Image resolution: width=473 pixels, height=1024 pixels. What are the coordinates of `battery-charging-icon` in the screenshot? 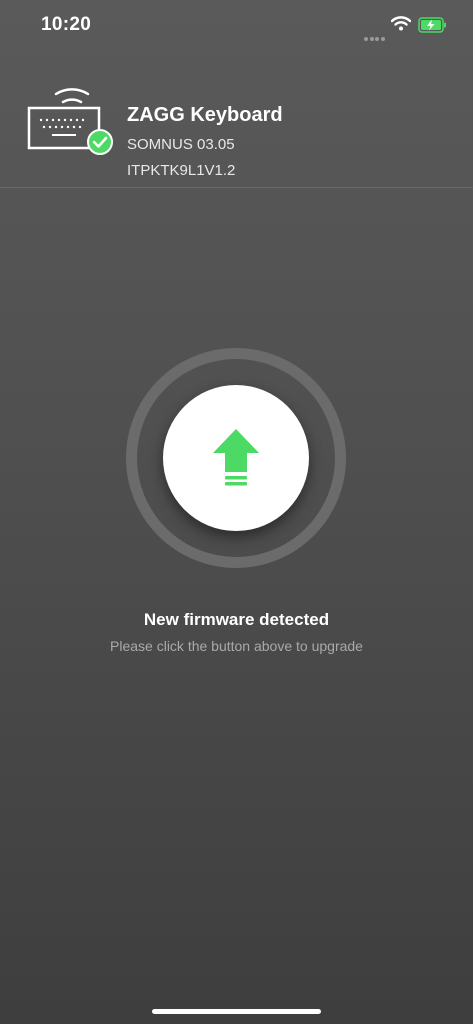 It's located at (432, 25).